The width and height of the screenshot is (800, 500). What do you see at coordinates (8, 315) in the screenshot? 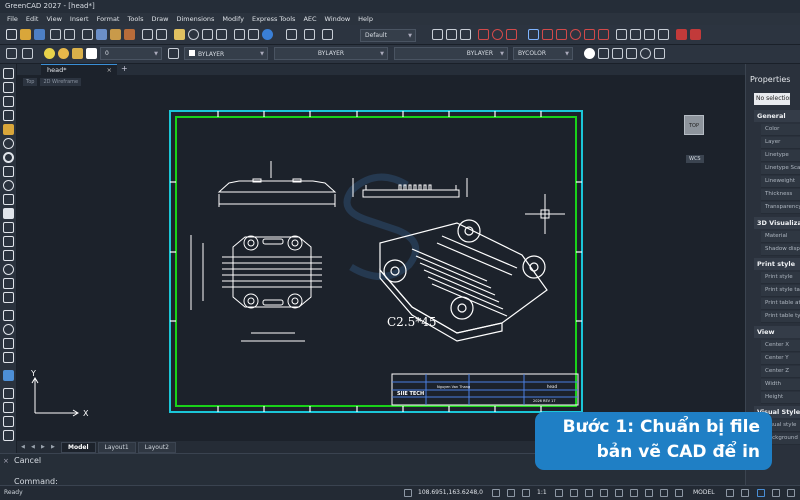
I see `move-icon` at bounding box center [8, 315].